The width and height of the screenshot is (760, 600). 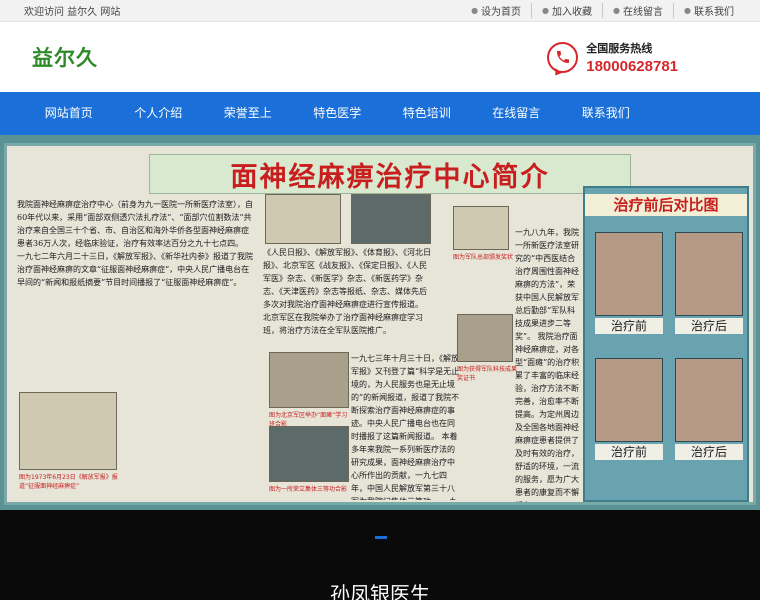 What do you see at coordinates (496, 10) in the screenshot?
I see `set-homepage-link: ● 设为首页` at bounding box center [496, 10].